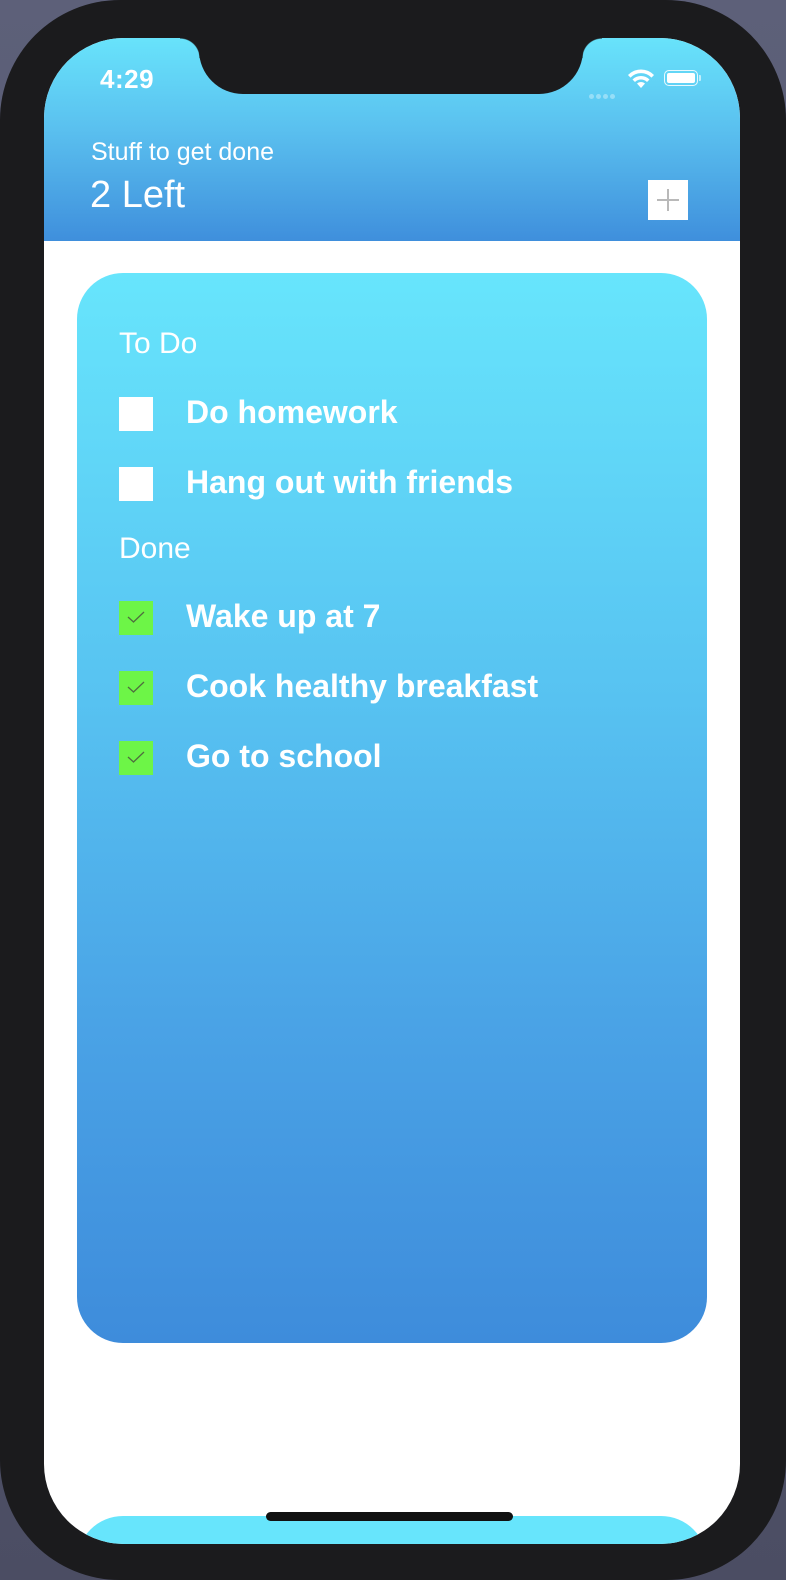 The height and width of the screenshot is (1580, 786). I want to click on task-label: Hang out with friends, so click(350, 482).